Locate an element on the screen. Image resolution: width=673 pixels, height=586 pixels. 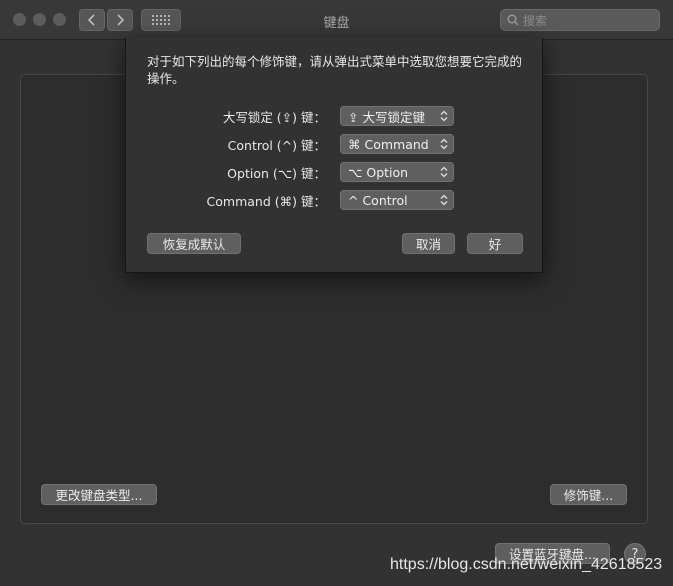
cancel-button: 取消 is located at coordinates (428, 243).